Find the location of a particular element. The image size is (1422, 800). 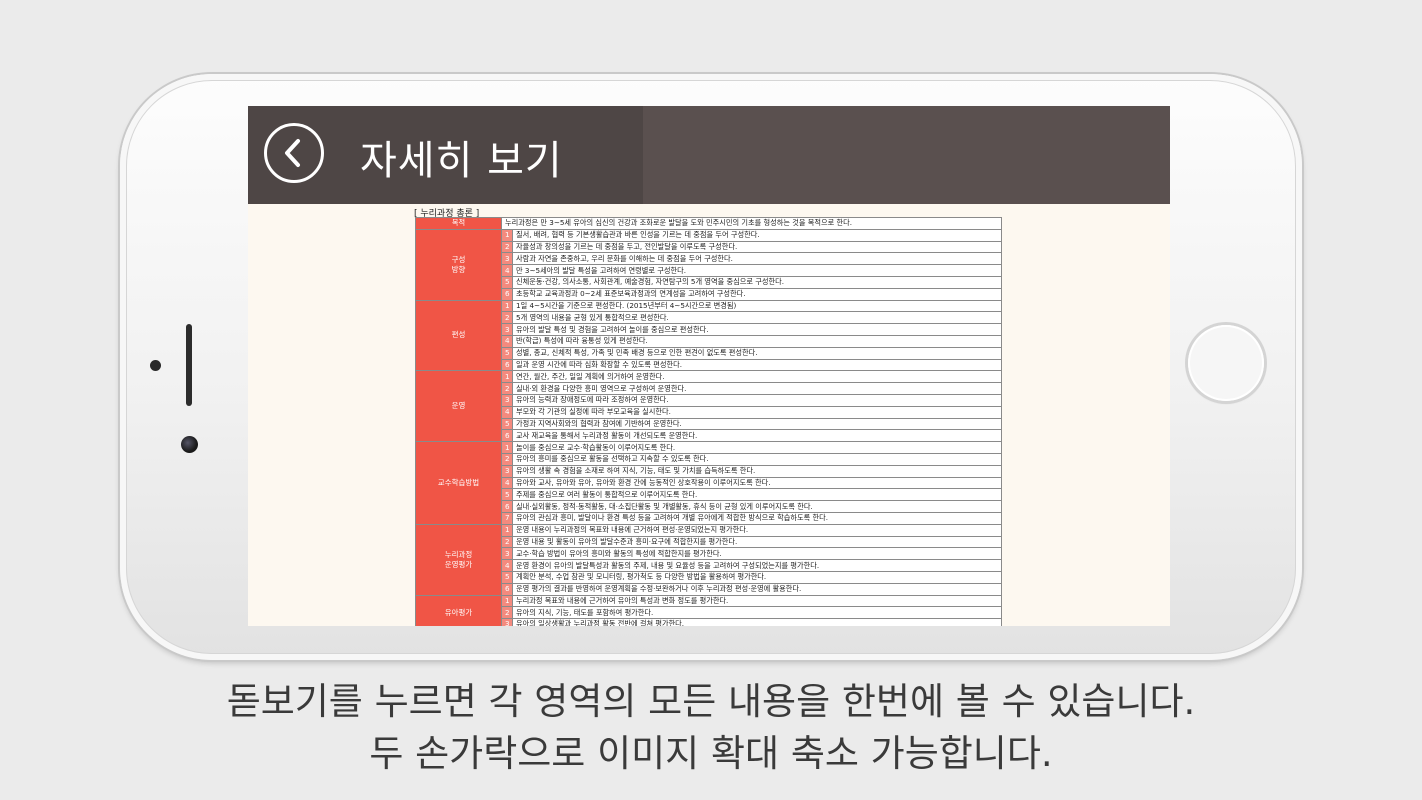

item-text: 유아의 지식, 기능, 태도를 포함하여 평가한다. is located at coordinates (757, 613).